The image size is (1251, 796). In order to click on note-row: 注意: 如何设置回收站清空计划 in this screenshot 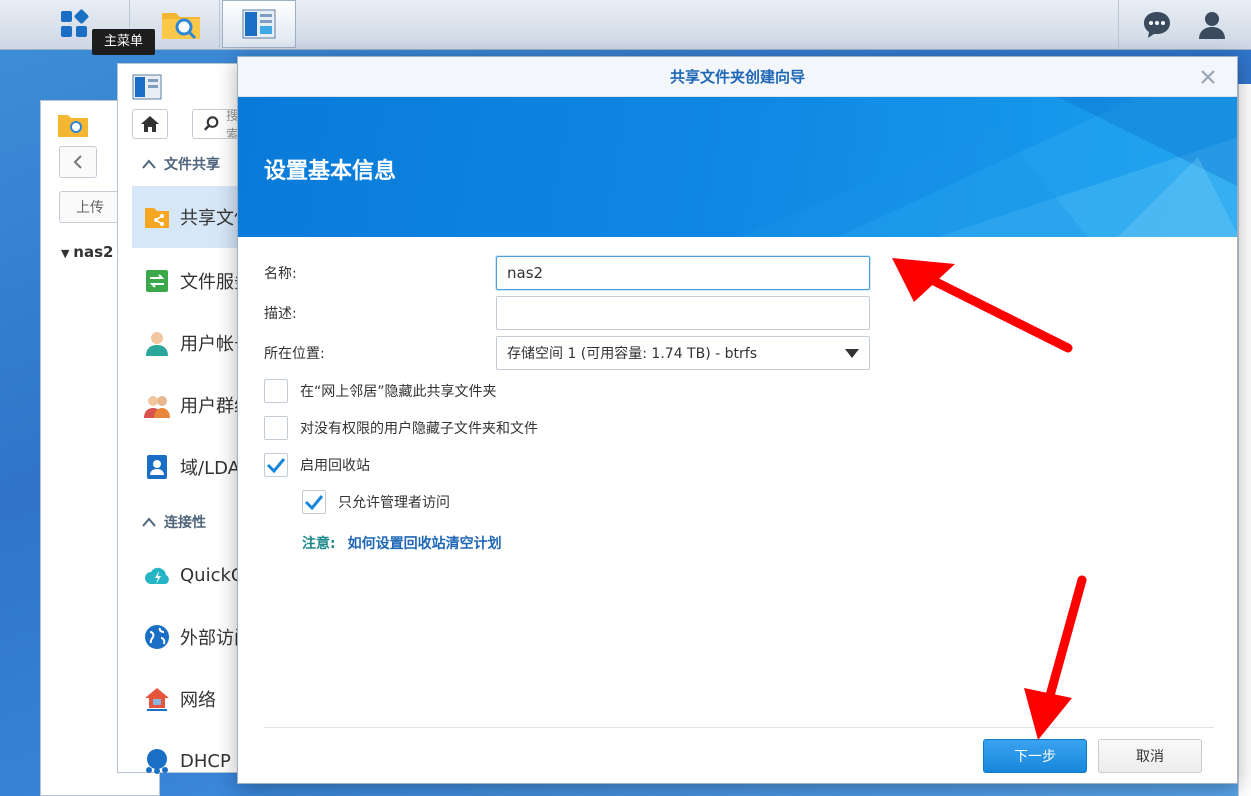, I will do `click(402, 543)`.